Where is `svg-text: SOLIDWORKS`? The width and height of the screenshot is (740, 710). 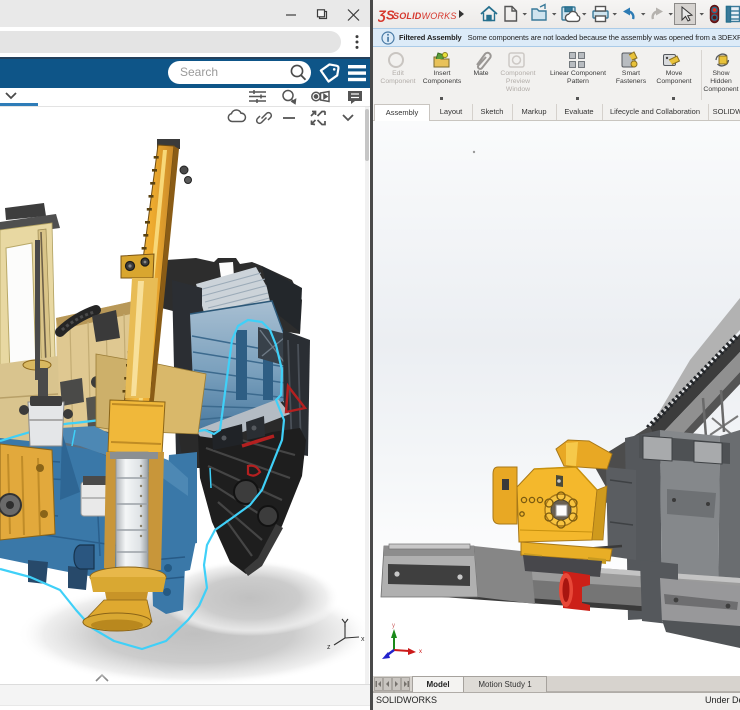
svg-text: SOLIDWORKS is located at coordinates (425, 16).